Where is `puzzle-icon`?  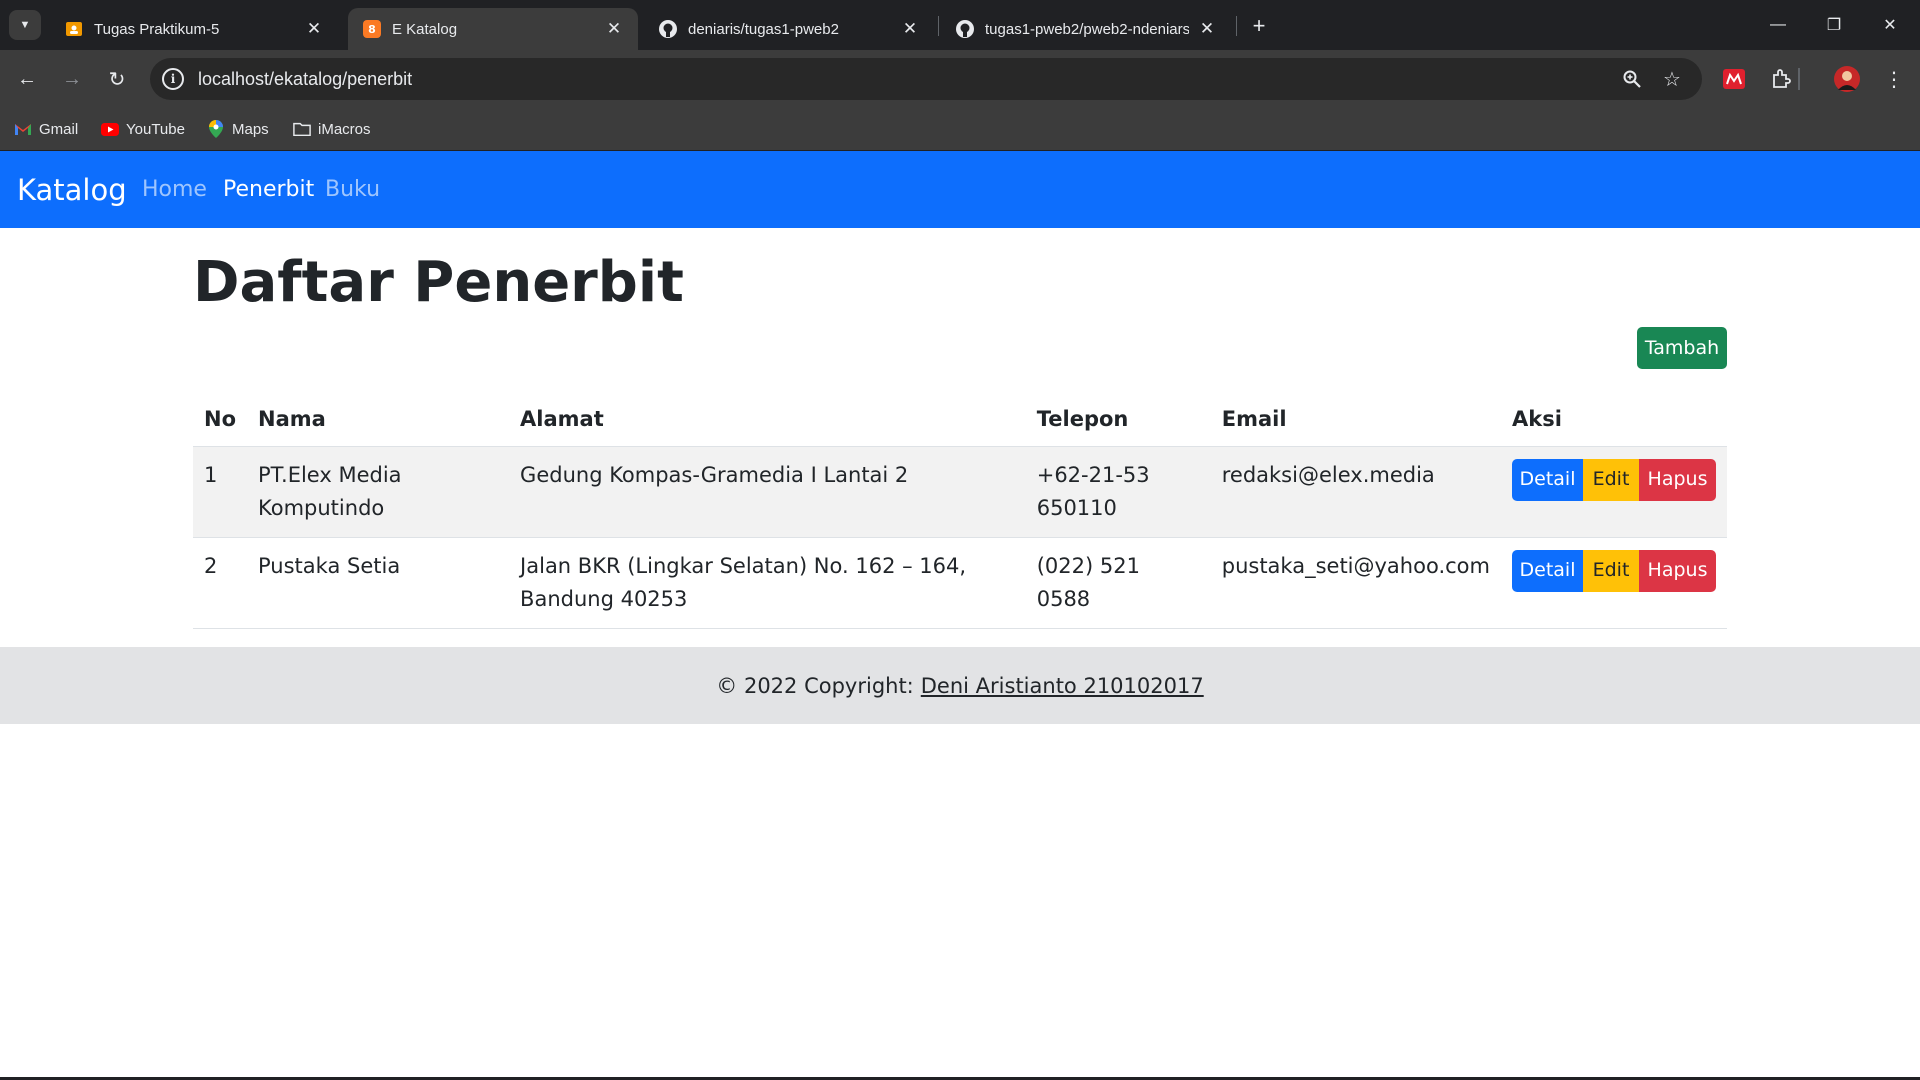 puzzle-icon is located at coordinates (1781, 79).